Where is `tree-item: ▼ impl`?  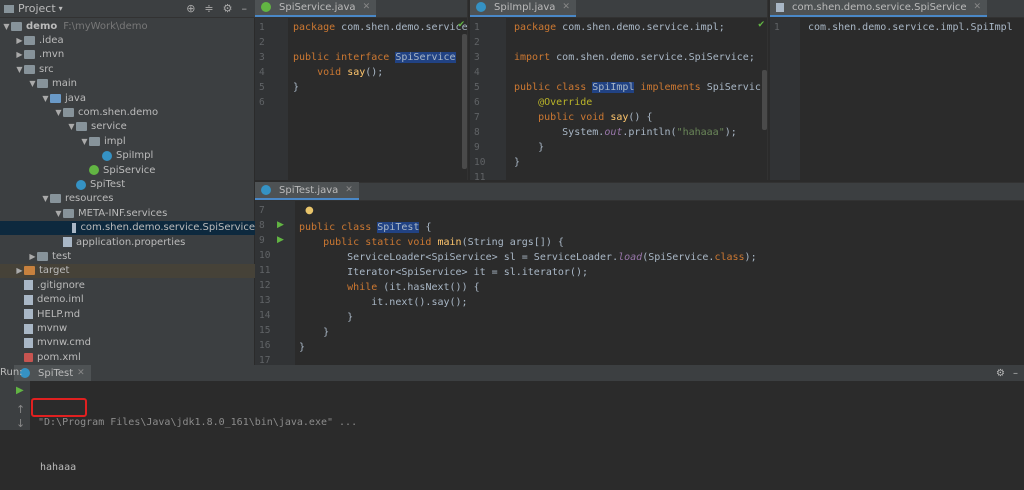 tree-item: ▼ impl is located at coordinates (127, 141).